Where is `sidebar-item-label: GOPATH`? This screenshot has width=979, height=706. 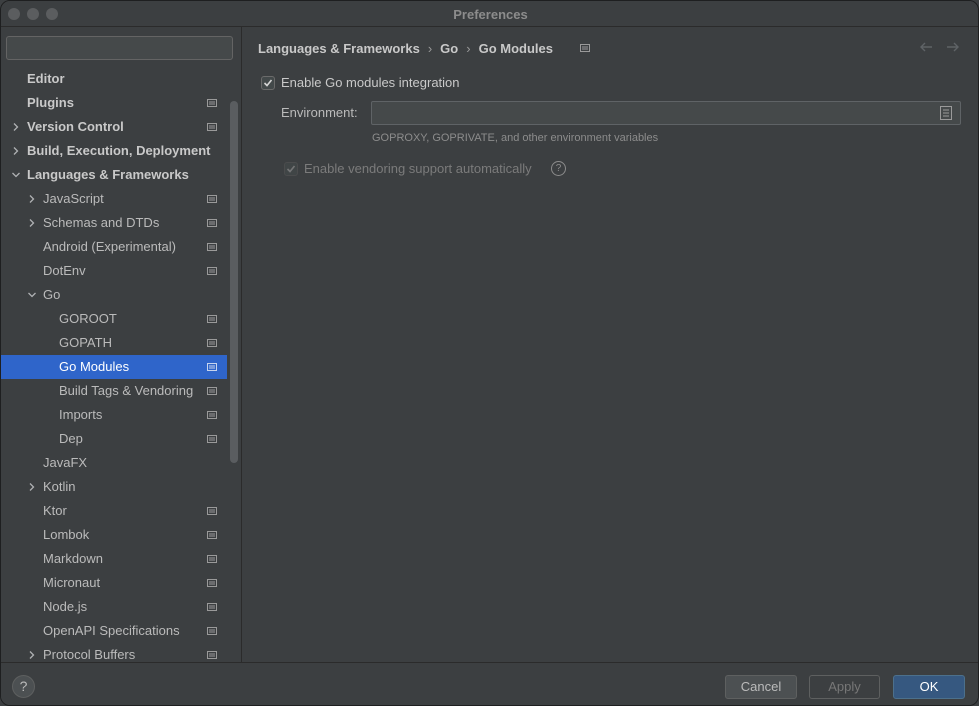 sidebar-item-label: GOPATH is located at coordinates (85, 342).